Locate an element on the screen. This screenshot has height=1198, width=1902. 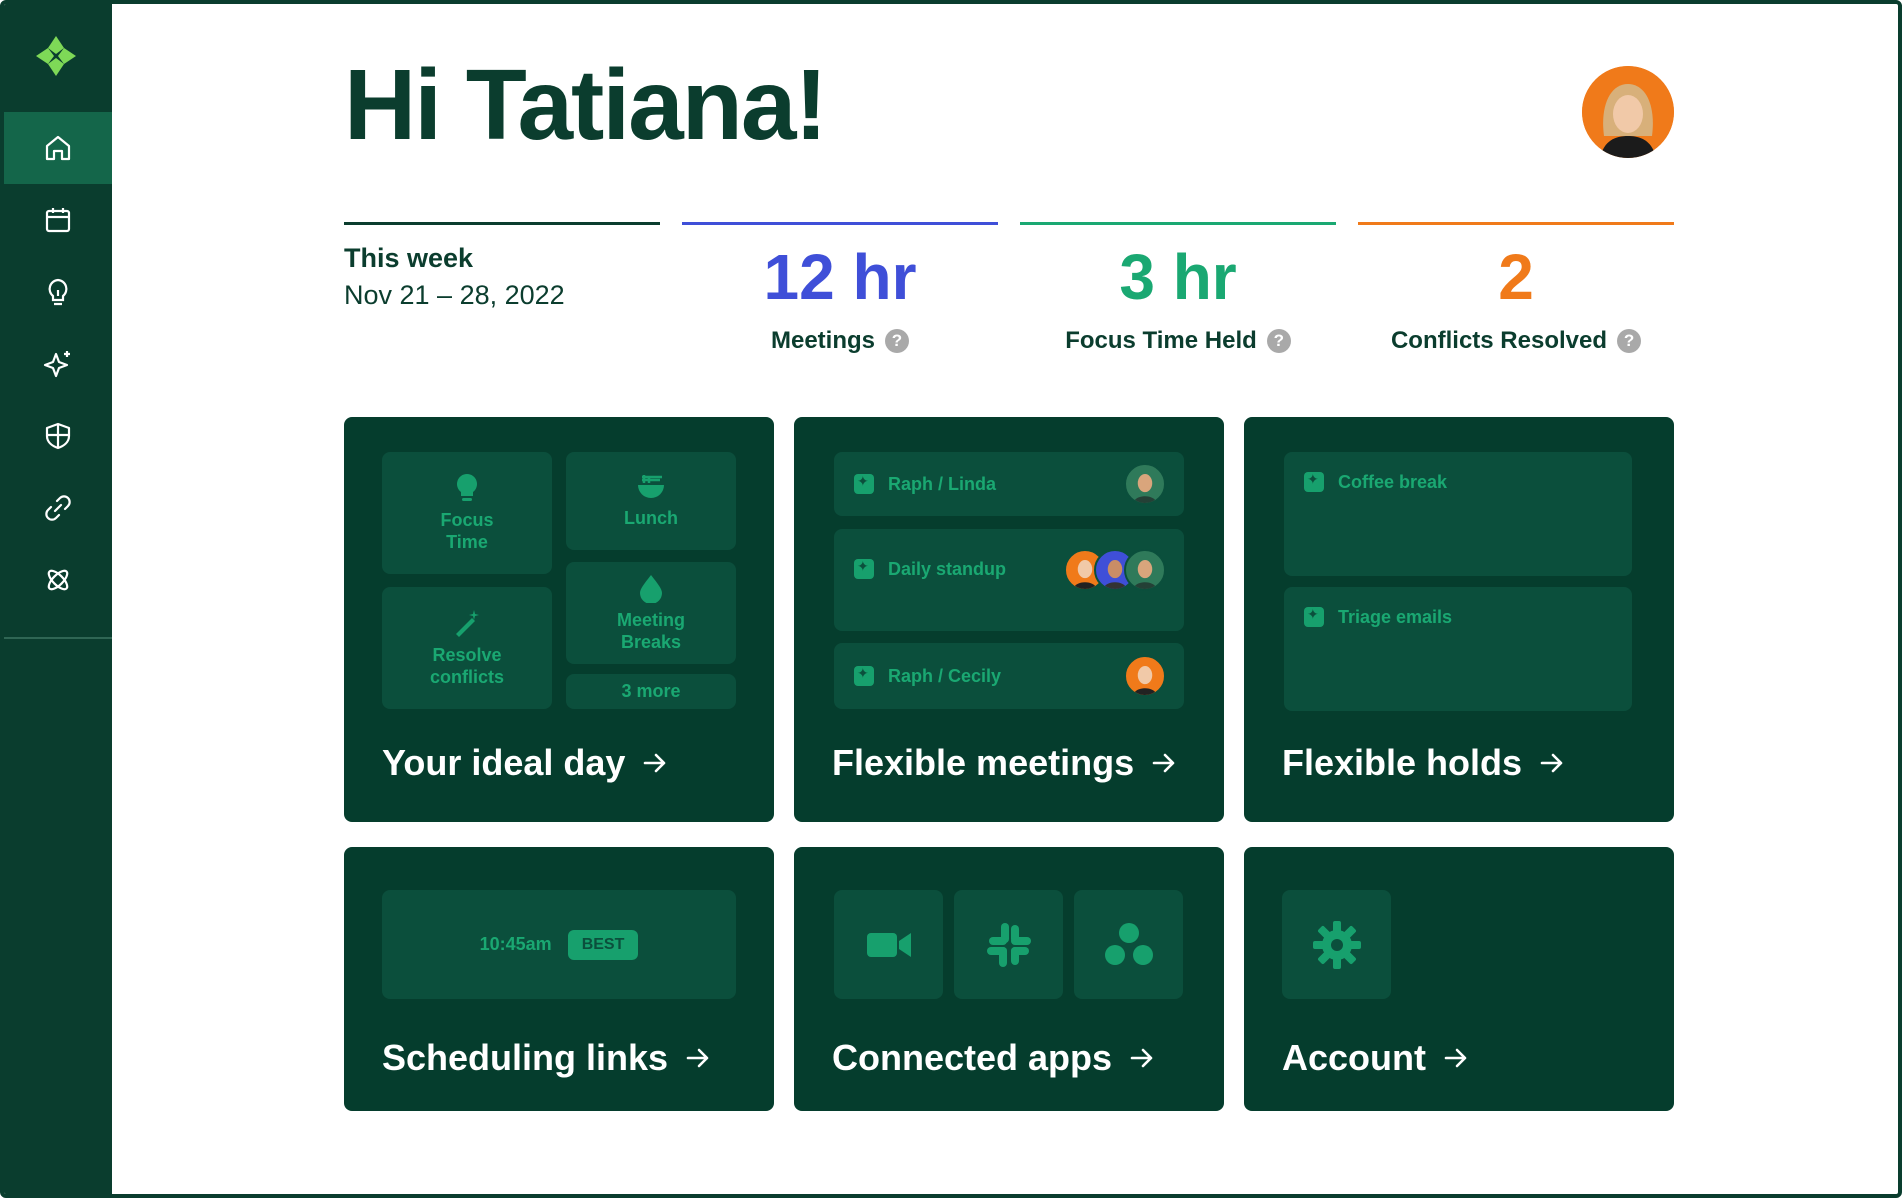
event-label: Raph / Cecily is located at coordinates (945, 675).